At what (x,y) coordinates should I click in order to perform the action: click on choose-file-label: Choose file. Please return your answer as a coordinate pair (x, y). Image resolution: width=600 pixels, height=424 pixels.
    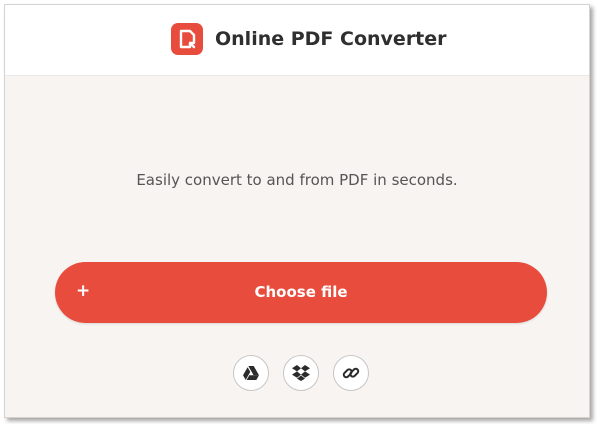
    Looking at the image, I should click on (301, 292).